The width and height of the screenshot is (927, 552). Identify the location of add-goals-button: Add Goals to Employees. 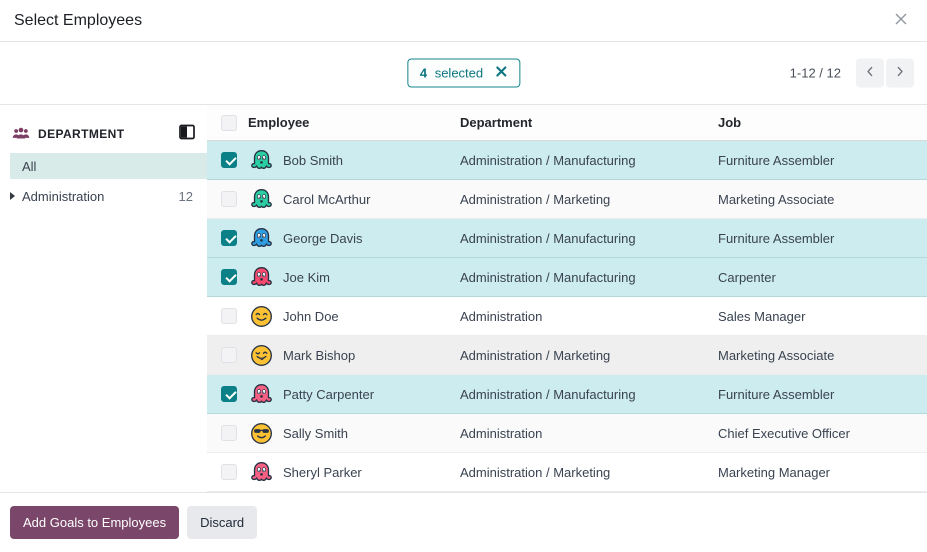
(95, 522).